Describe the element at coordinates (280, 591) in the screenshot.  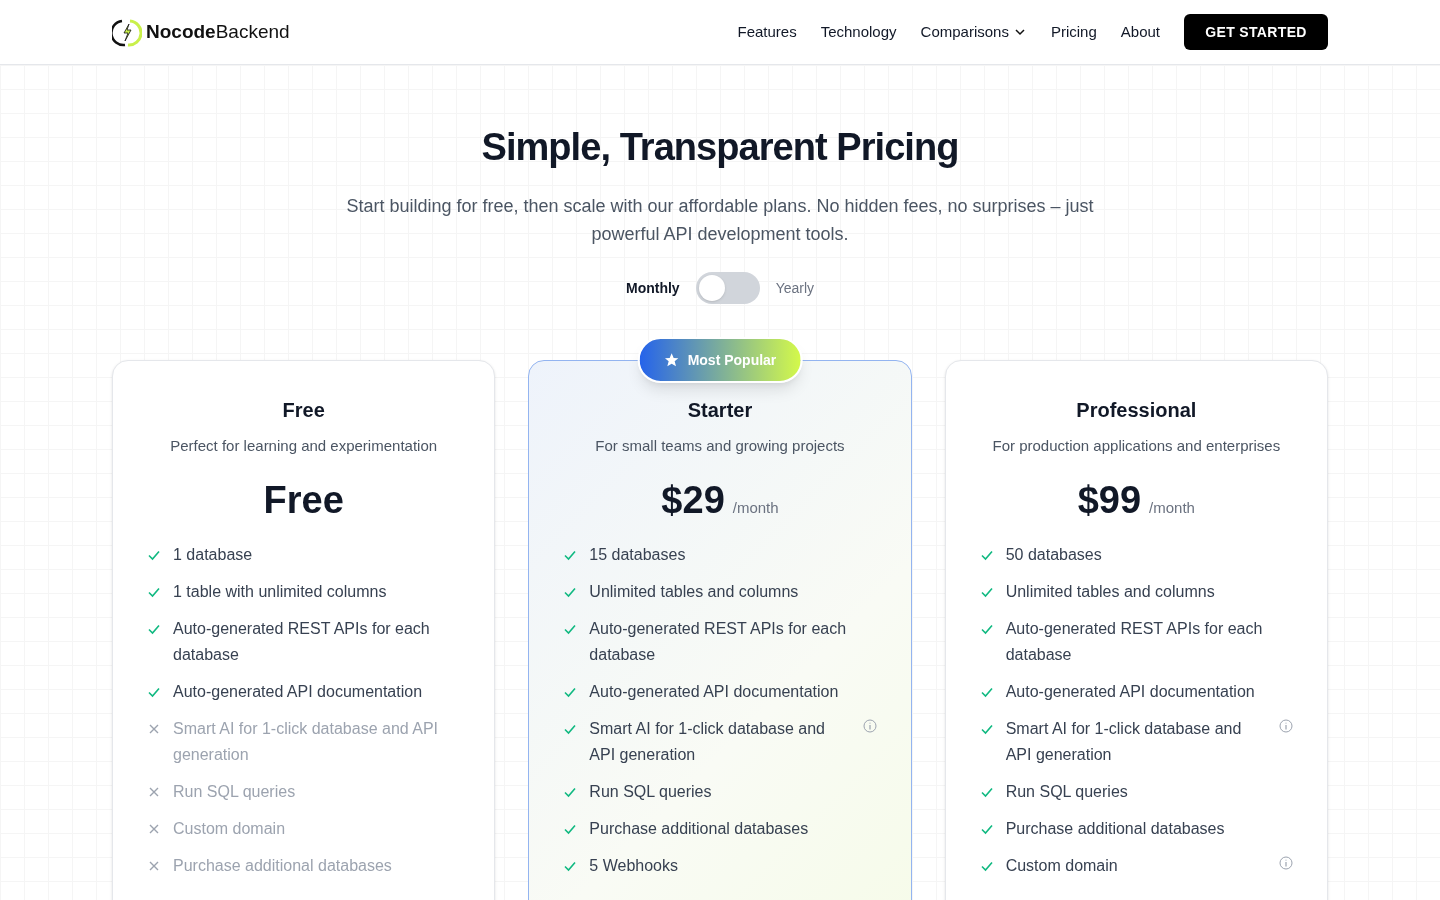
I see `feature-text: 1 table with unlimited columns` at that location.